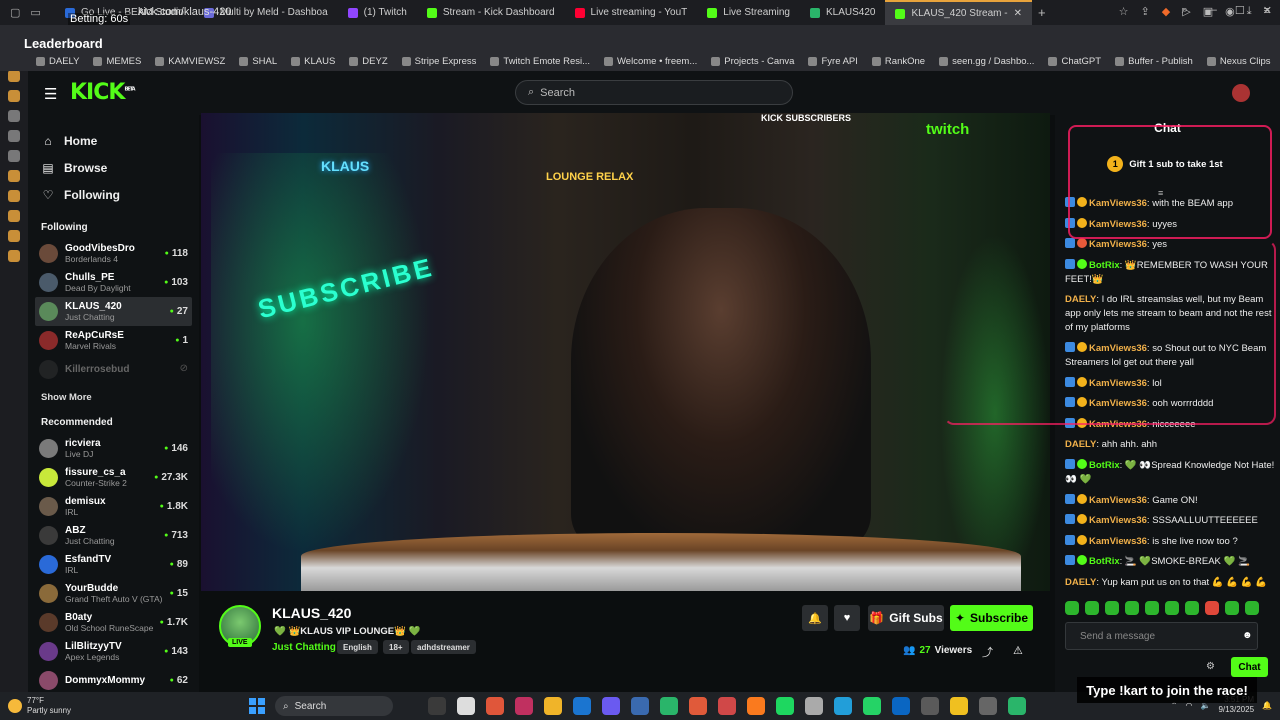 This screenshot has width=1280, height=720. Describe the element at coordinates (113, 506) in the screenshot. I see `channel-item: demisuxIRL1.8K` at that location.